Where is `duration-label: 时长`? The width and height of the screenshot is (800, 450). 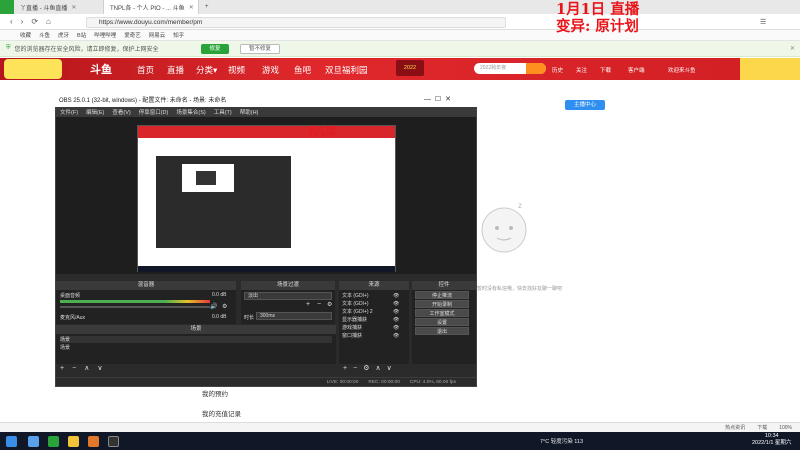
duration-label: 时长 is located at coordinates (249, 318).